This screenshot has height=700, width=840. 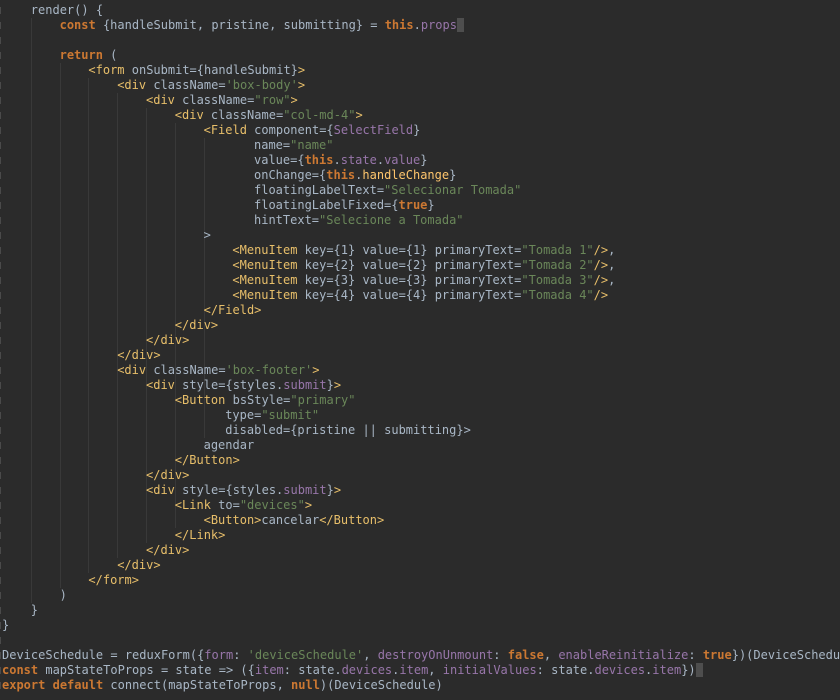 What do you see at coordinates (294, 145) in the screenshot?
I see `code-line: name="name"` at bounding box center [294, 145].